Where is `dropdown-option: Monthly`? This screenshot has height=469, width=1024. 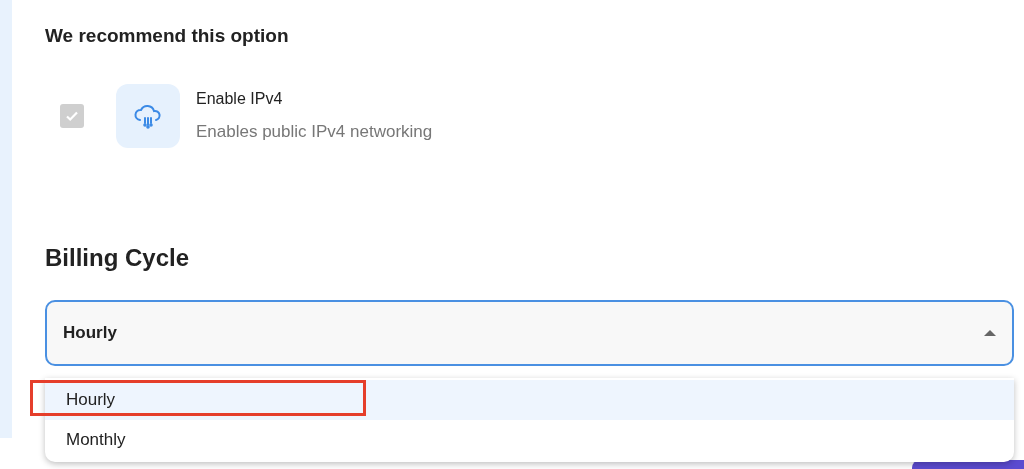 dropdown-option: Monthly is located at coordinates (529, 440).